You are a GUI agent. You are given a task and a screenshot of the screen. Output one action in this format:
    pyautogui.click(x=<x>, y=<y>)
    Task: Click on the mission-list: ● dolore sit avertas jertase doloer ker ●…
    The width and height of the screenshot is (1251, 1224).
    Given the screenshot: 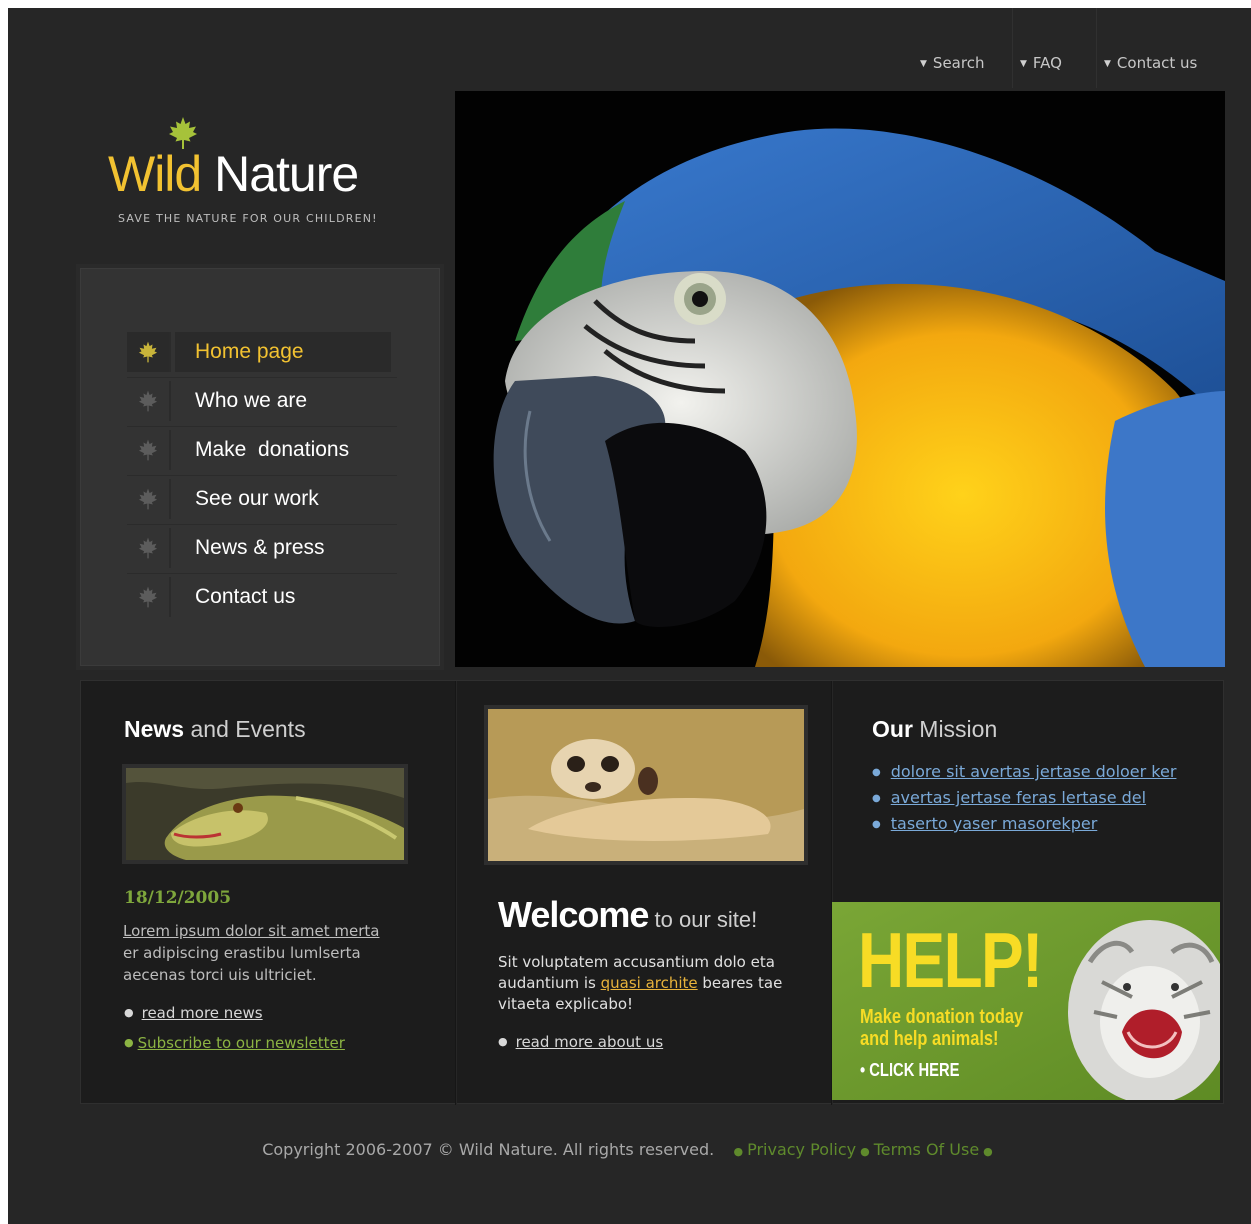 What is the action you would take?
    pyautogui.click(x=1024, y=801)
    